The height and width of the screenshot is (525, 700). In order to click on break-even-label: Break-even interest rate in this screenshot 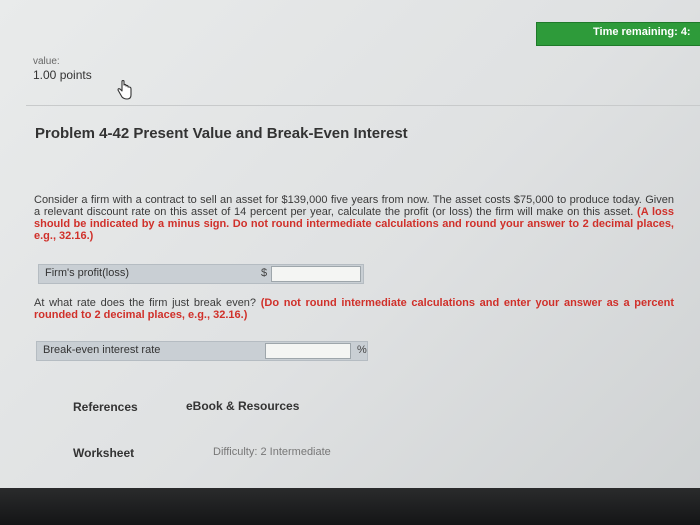, I will do `click(102, 350)`.